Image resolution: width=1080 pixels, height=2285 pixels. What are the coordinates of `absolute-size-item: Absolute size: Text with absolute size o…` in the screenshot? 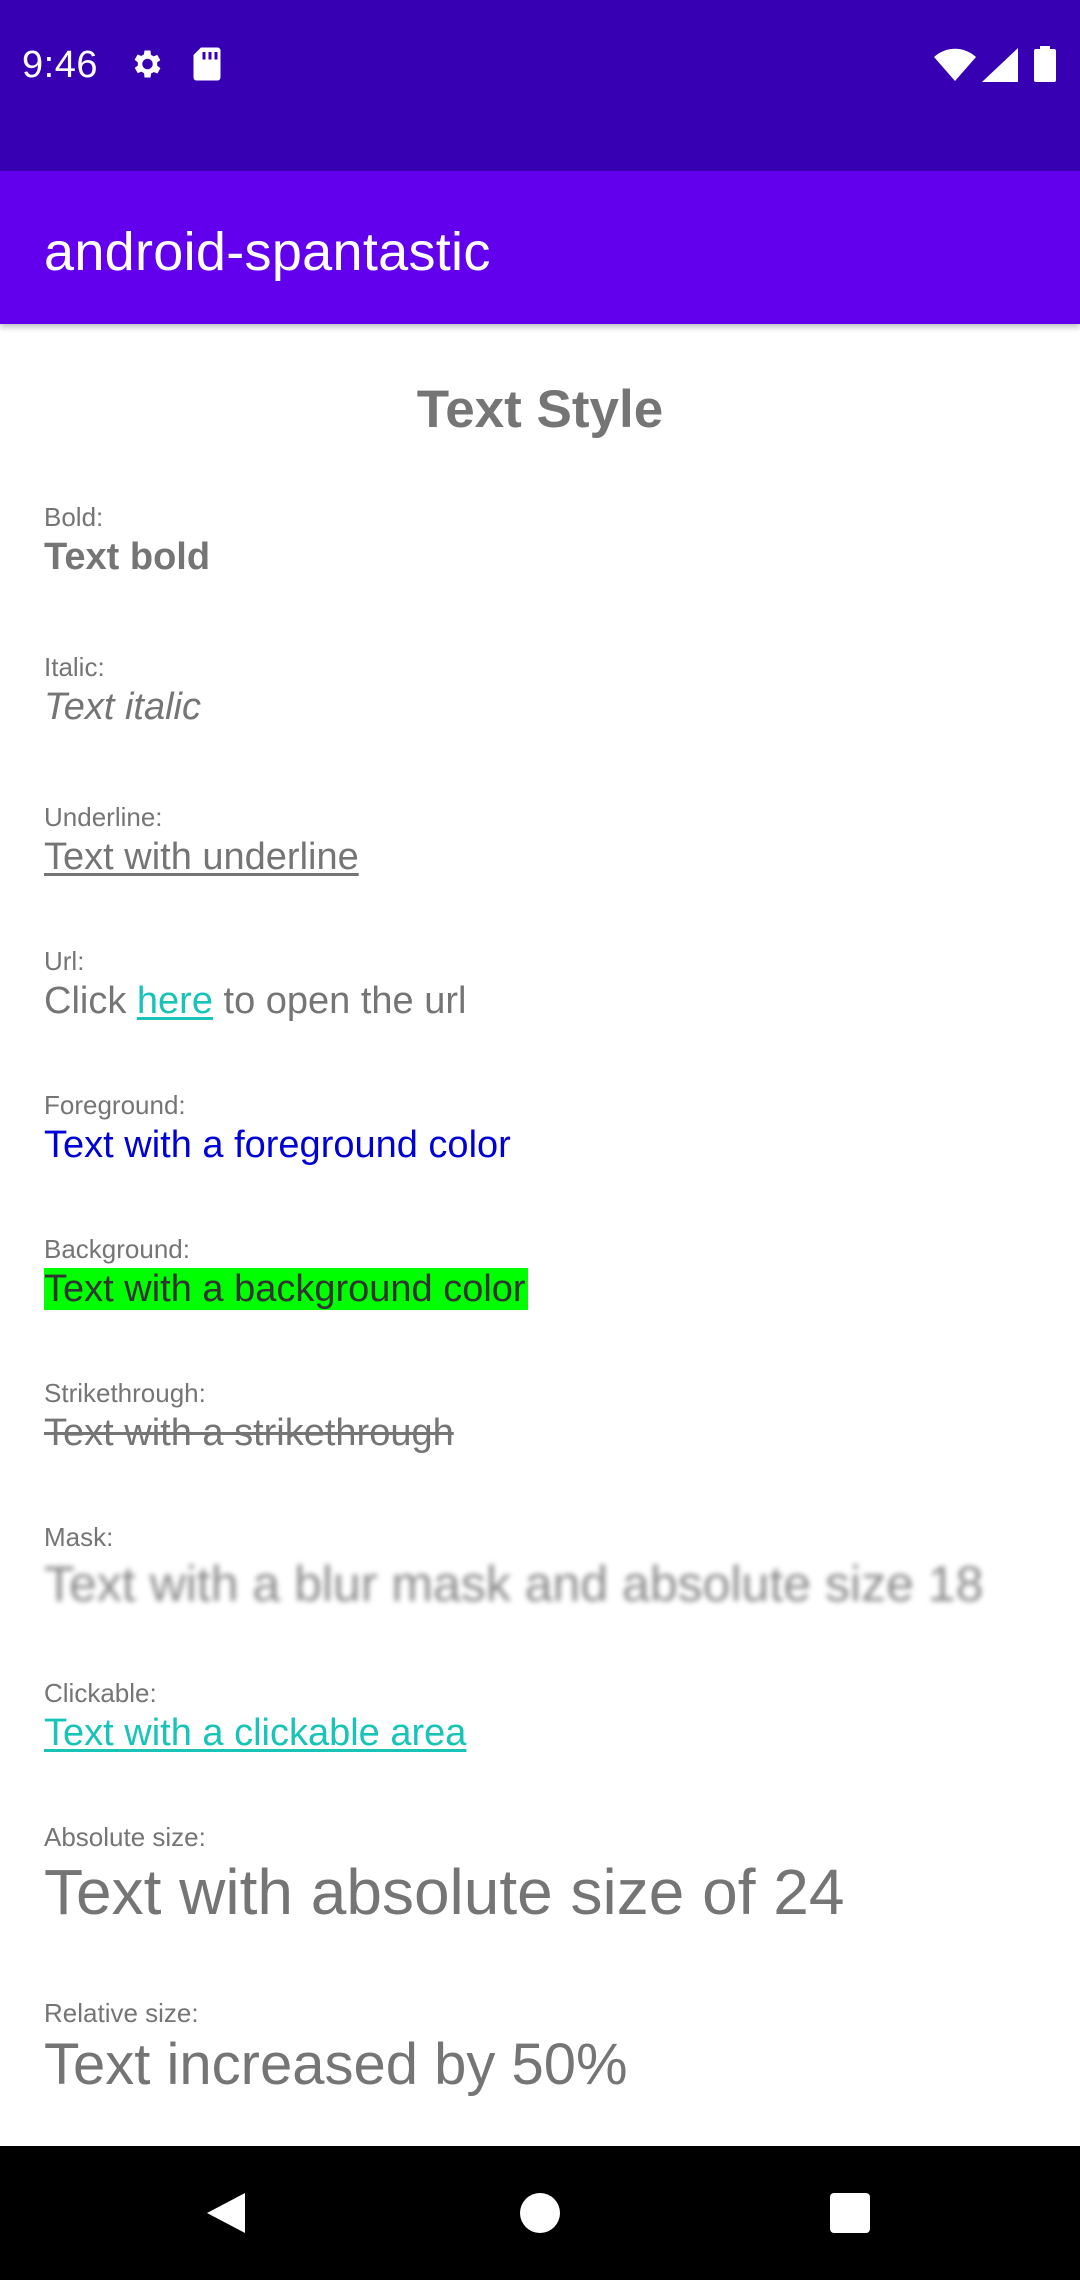 It's located at (444, 1875).